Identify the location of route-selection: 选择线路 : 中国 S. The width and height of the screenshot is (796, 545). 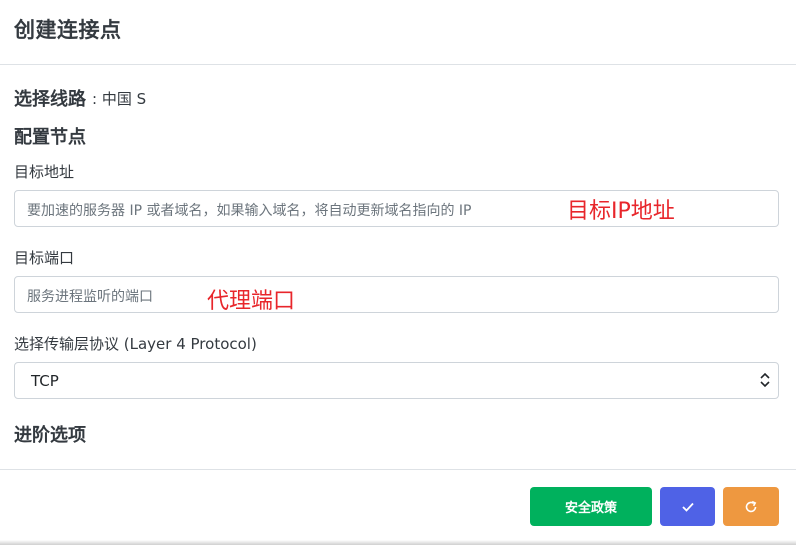
(80, 98).